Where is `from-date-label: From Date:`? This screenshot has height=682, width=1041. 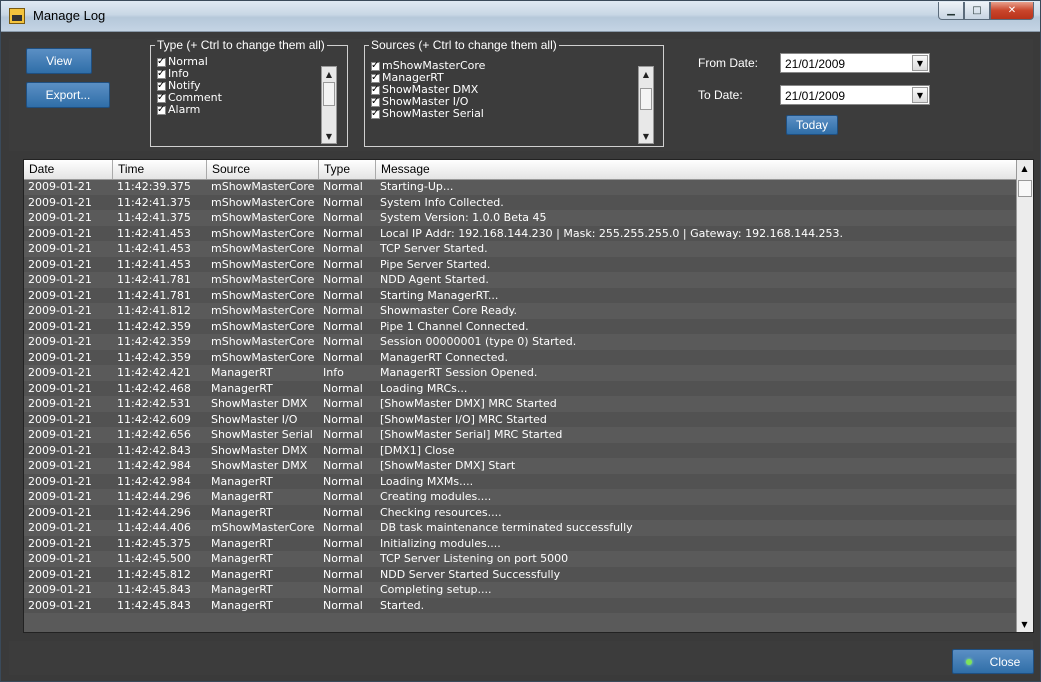 from-date-label: From Date: is located at coordinates (728, 63).